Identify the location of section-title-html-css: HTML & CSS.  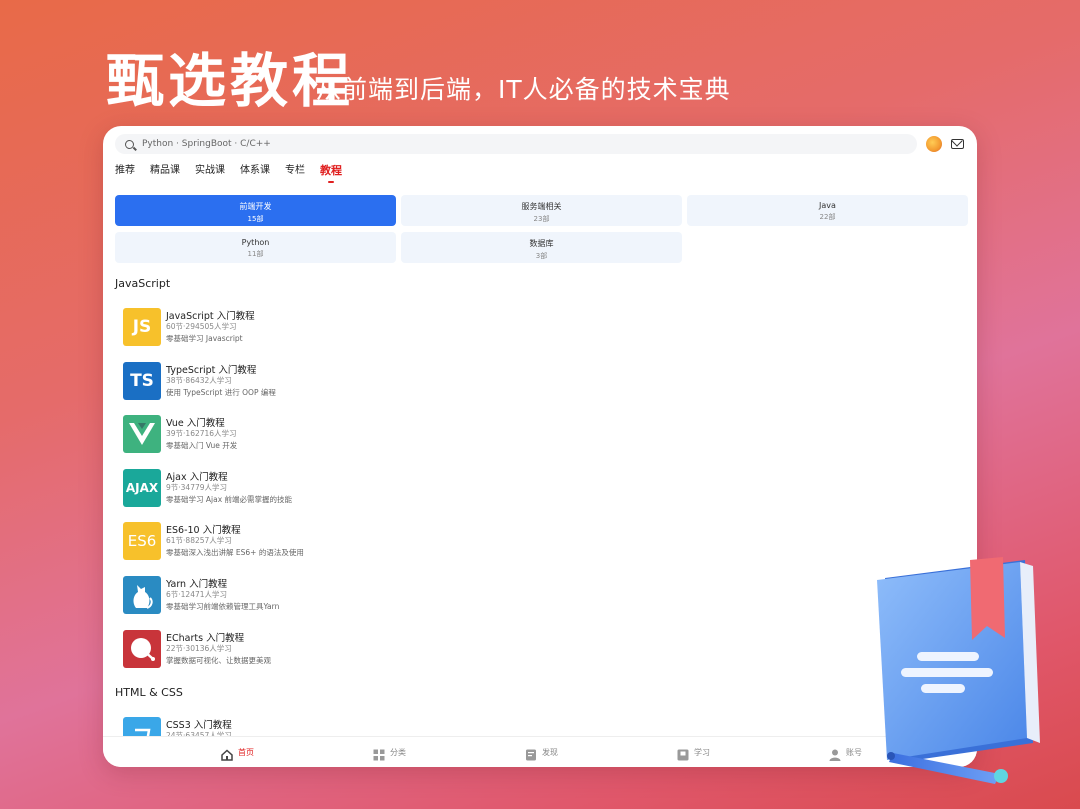
(149, 692).